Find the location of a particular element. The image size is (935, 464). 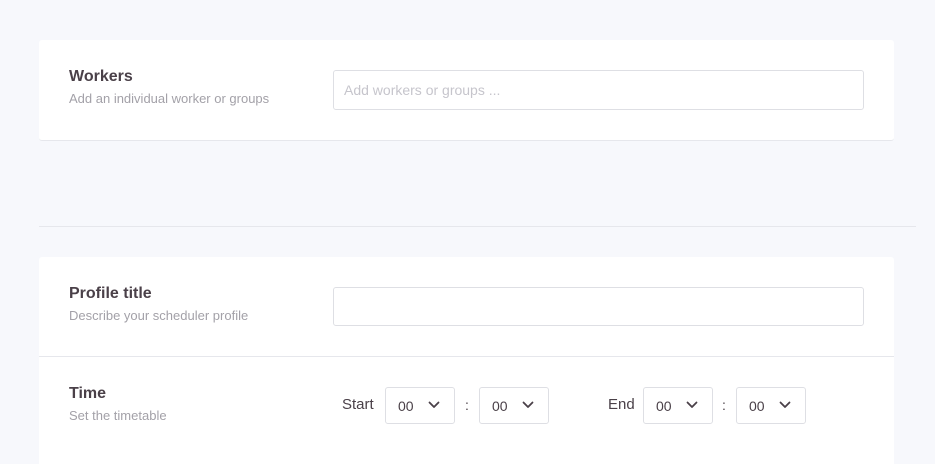

profile-title-input is located at coordinates (598, 306).